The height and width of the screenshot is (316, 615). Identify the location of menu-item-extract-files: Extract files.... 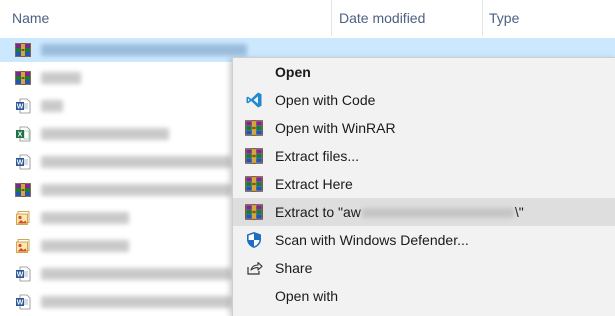
(424, 156).